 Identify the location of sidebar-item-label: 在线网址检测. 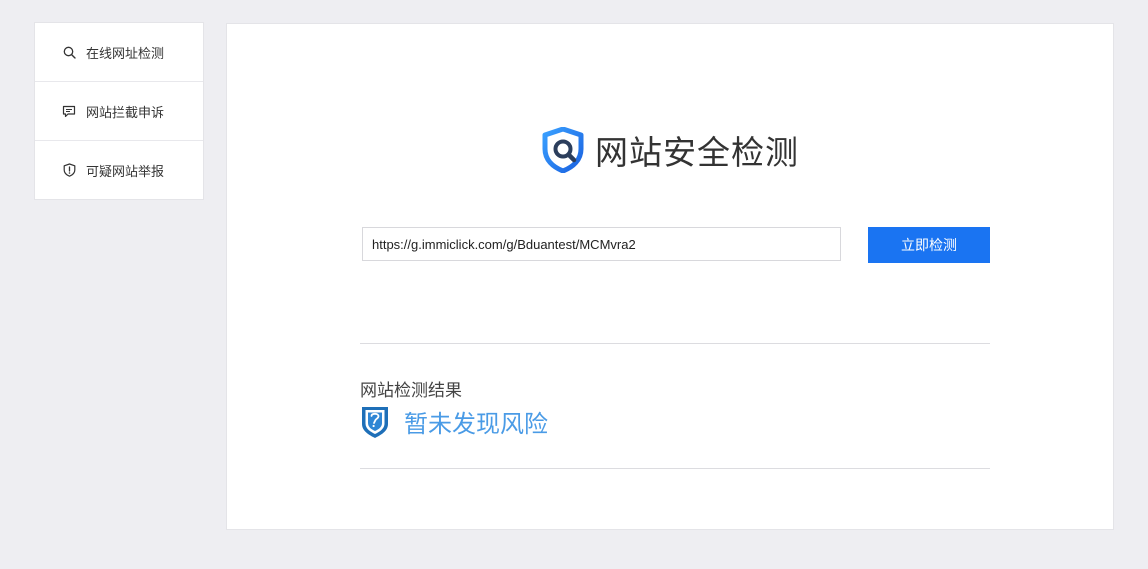
(125, 54).